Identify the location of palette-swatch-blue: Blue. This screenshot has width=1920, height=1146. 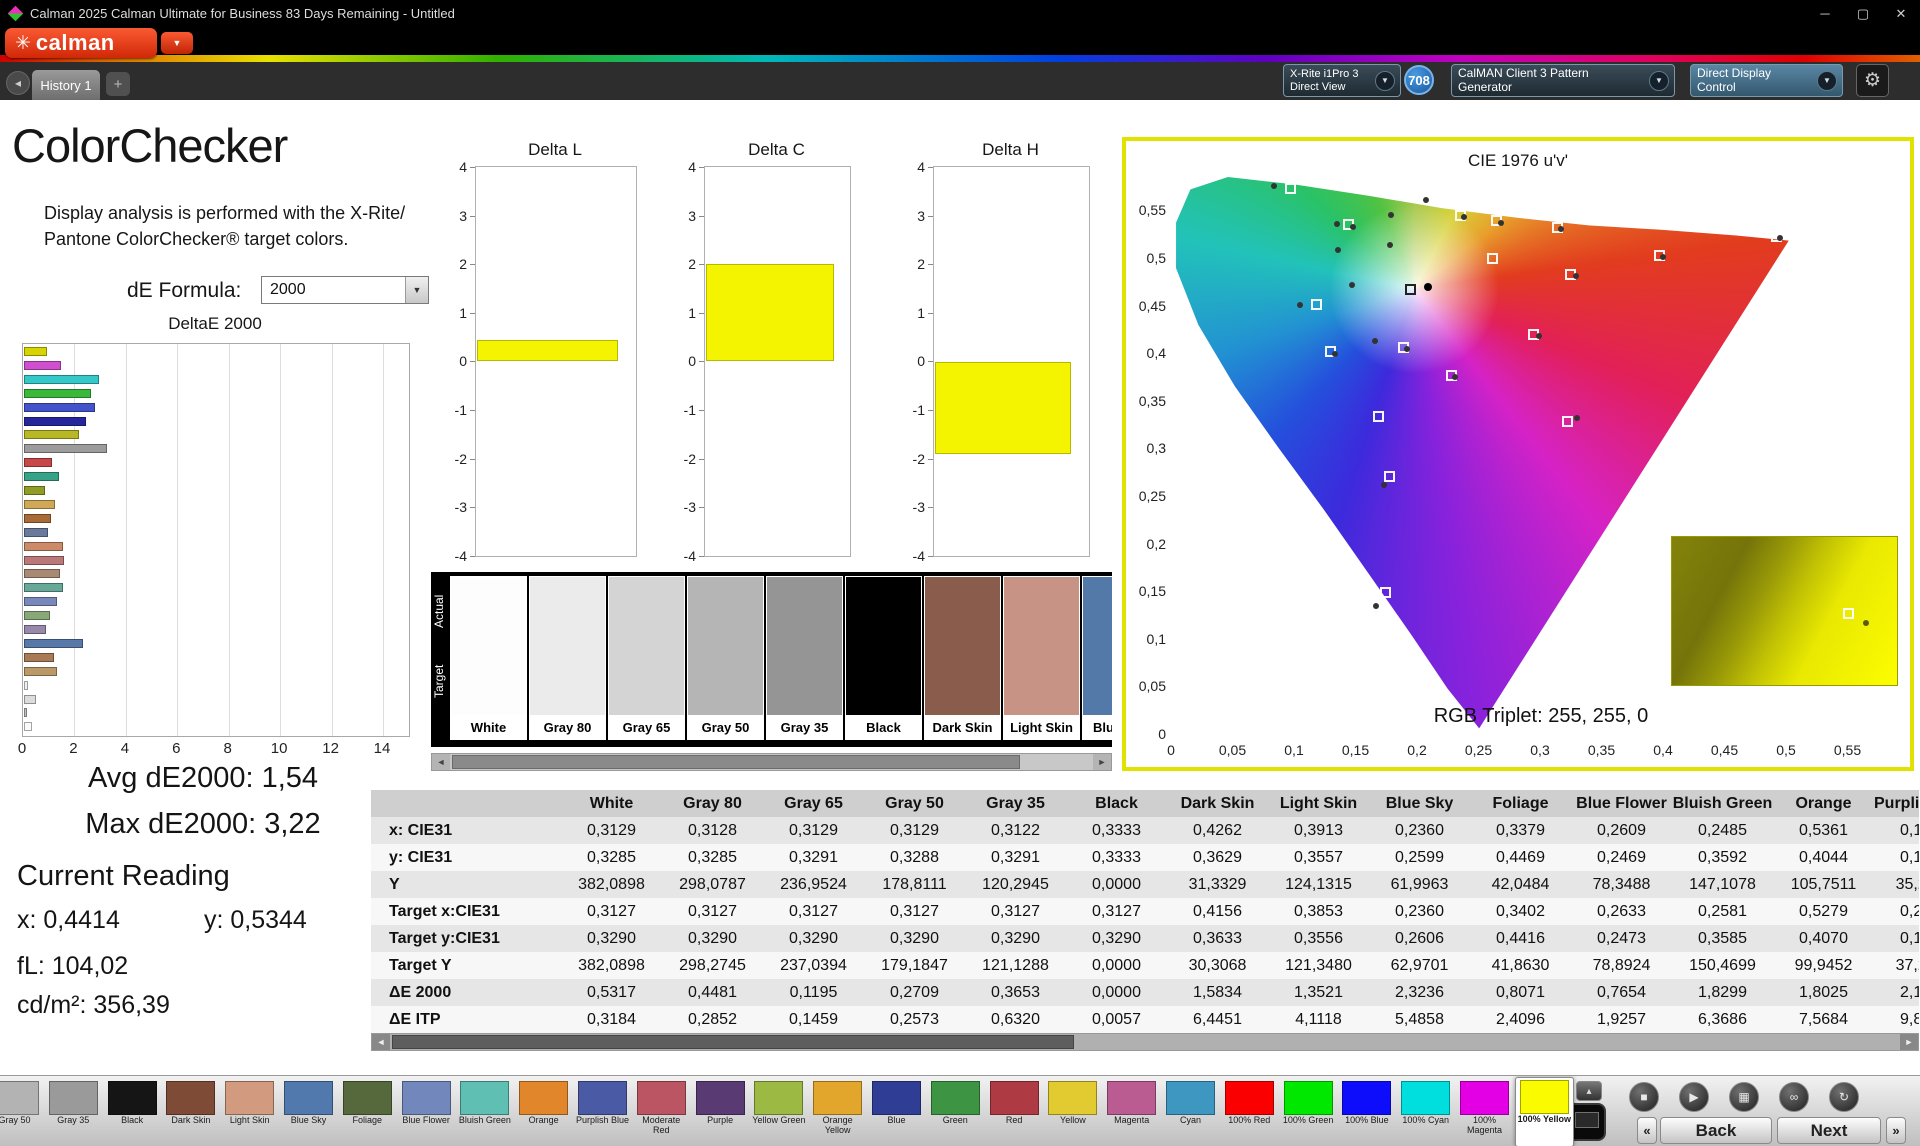
(896, 1111).